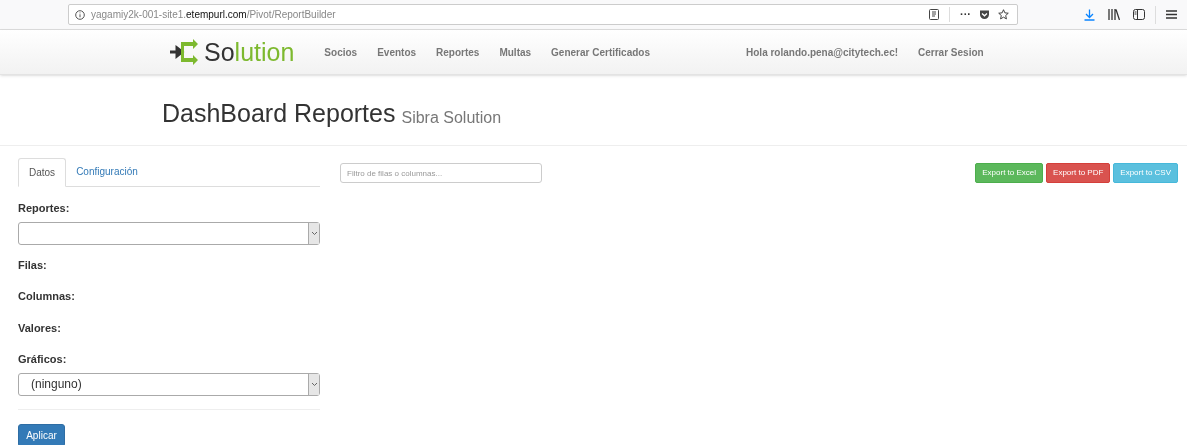  What do you see at coordinates (213, 15) in the screenshot?
I see `url-text: yagamiy2k-001-site1.etempurl.com/Pivot/ReportBuilder` at bounding box center [213, 15].